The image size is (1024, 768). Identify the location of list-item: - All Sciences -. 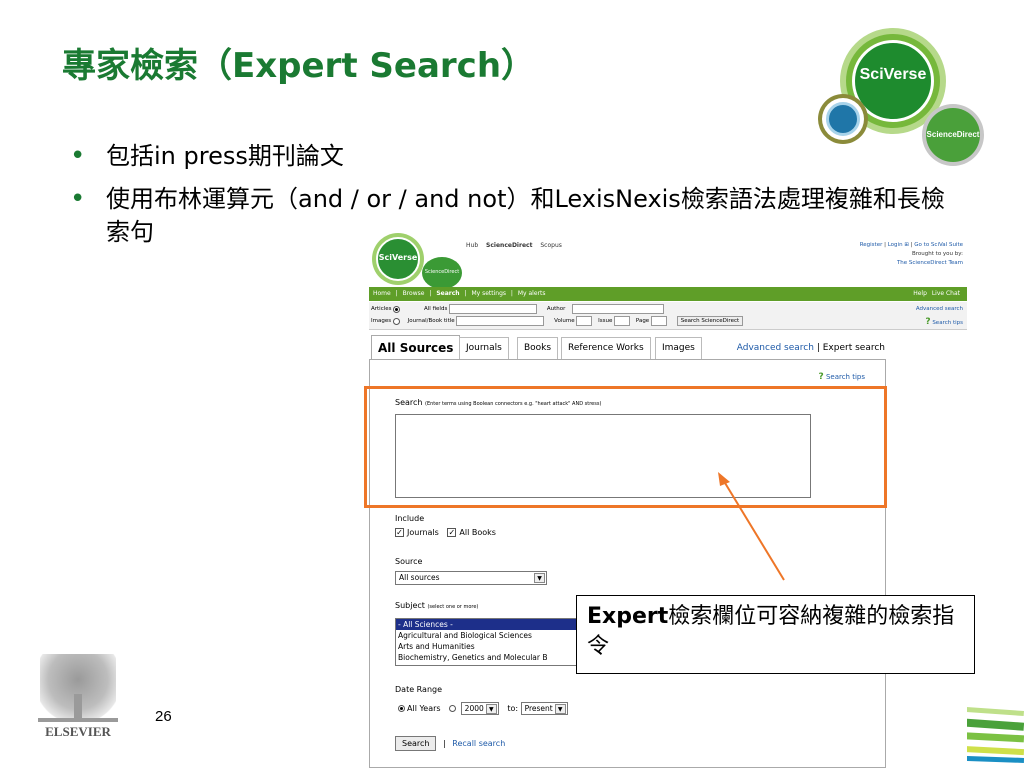
(487, 624).